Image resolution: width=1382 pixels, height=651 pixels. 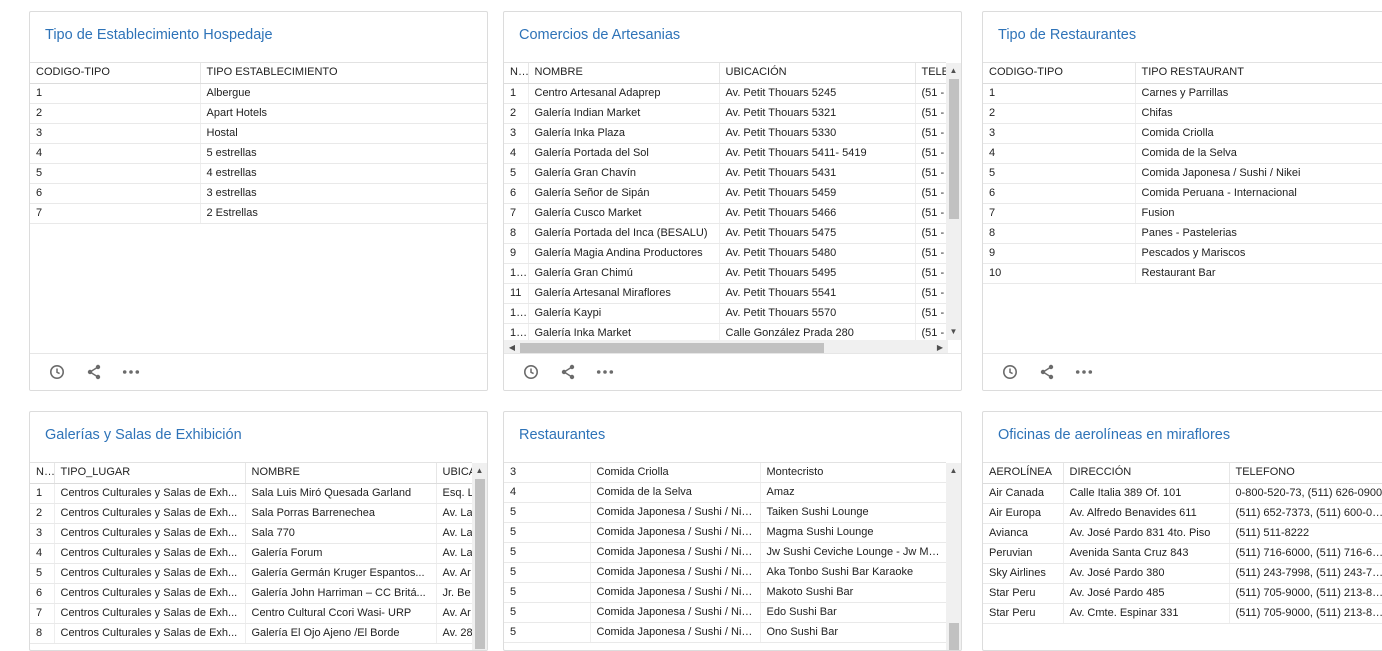 What do you see at coordinates (725, 473) in the screenshot?
I see `table-row: 3 Comida Criolla Montecristo` at bounding box center [725, 473].